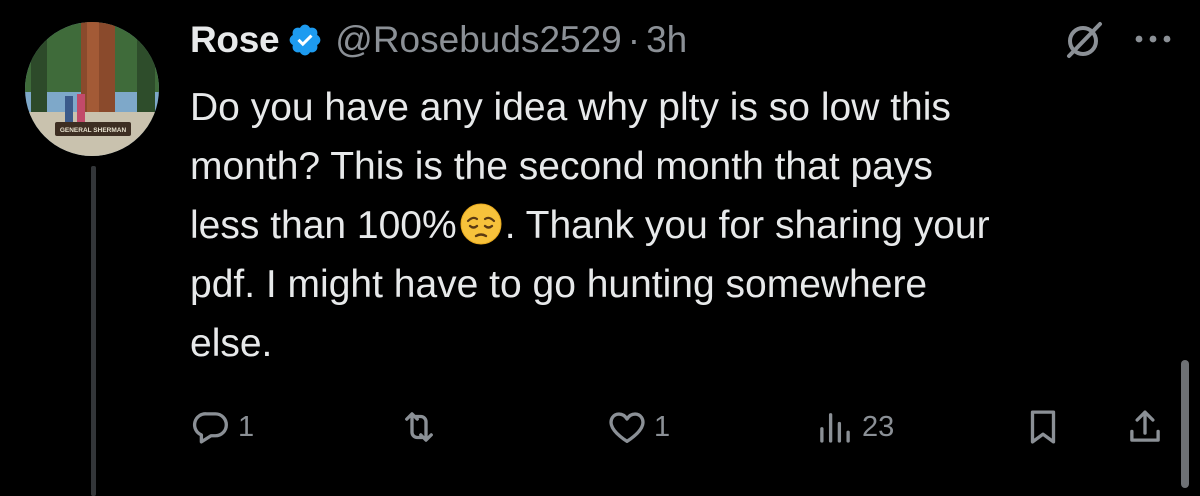  Describe the element at coordinates (854, 427) in the screenshot. I see `views-button: 23` at that location.